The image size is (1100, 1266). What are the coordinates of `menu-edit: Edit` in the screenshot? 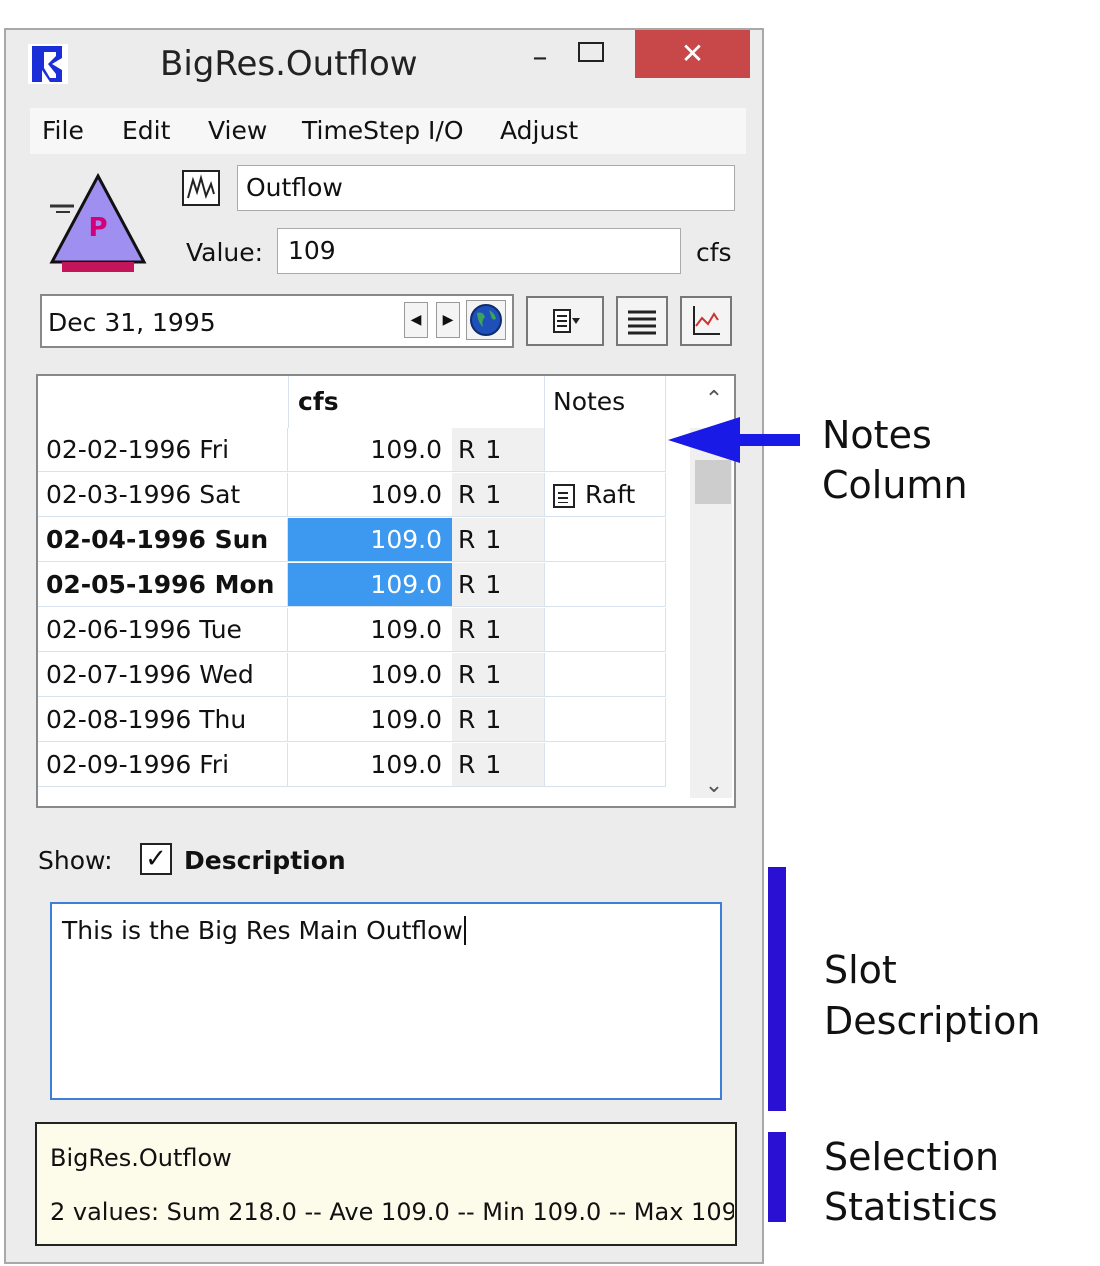 It's located at (146, 130).